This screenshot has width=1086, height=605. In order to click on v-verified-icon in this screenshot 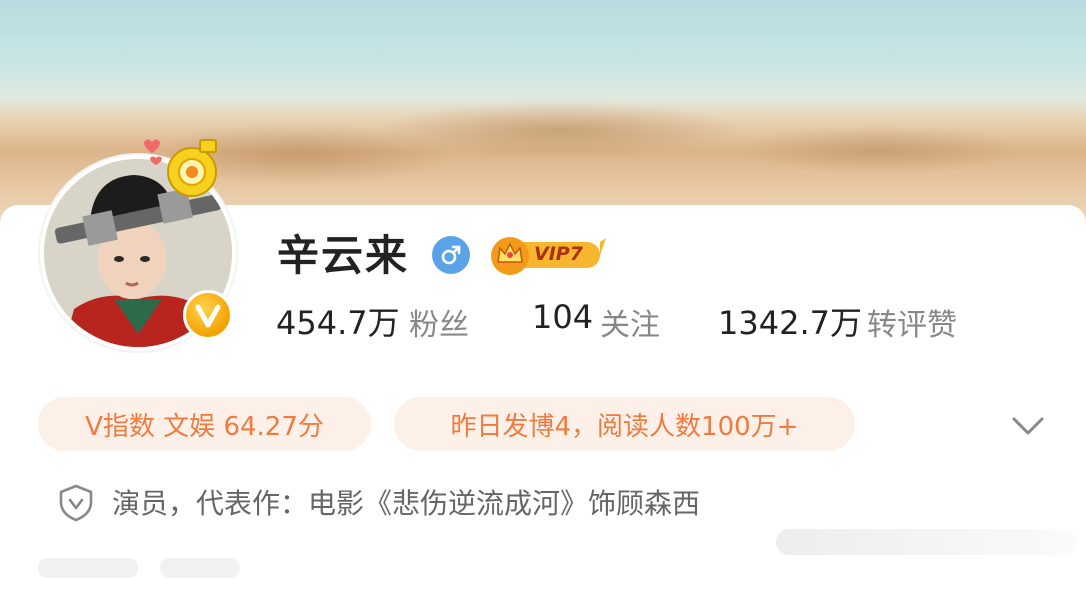, I will do `click(208, 315)`.